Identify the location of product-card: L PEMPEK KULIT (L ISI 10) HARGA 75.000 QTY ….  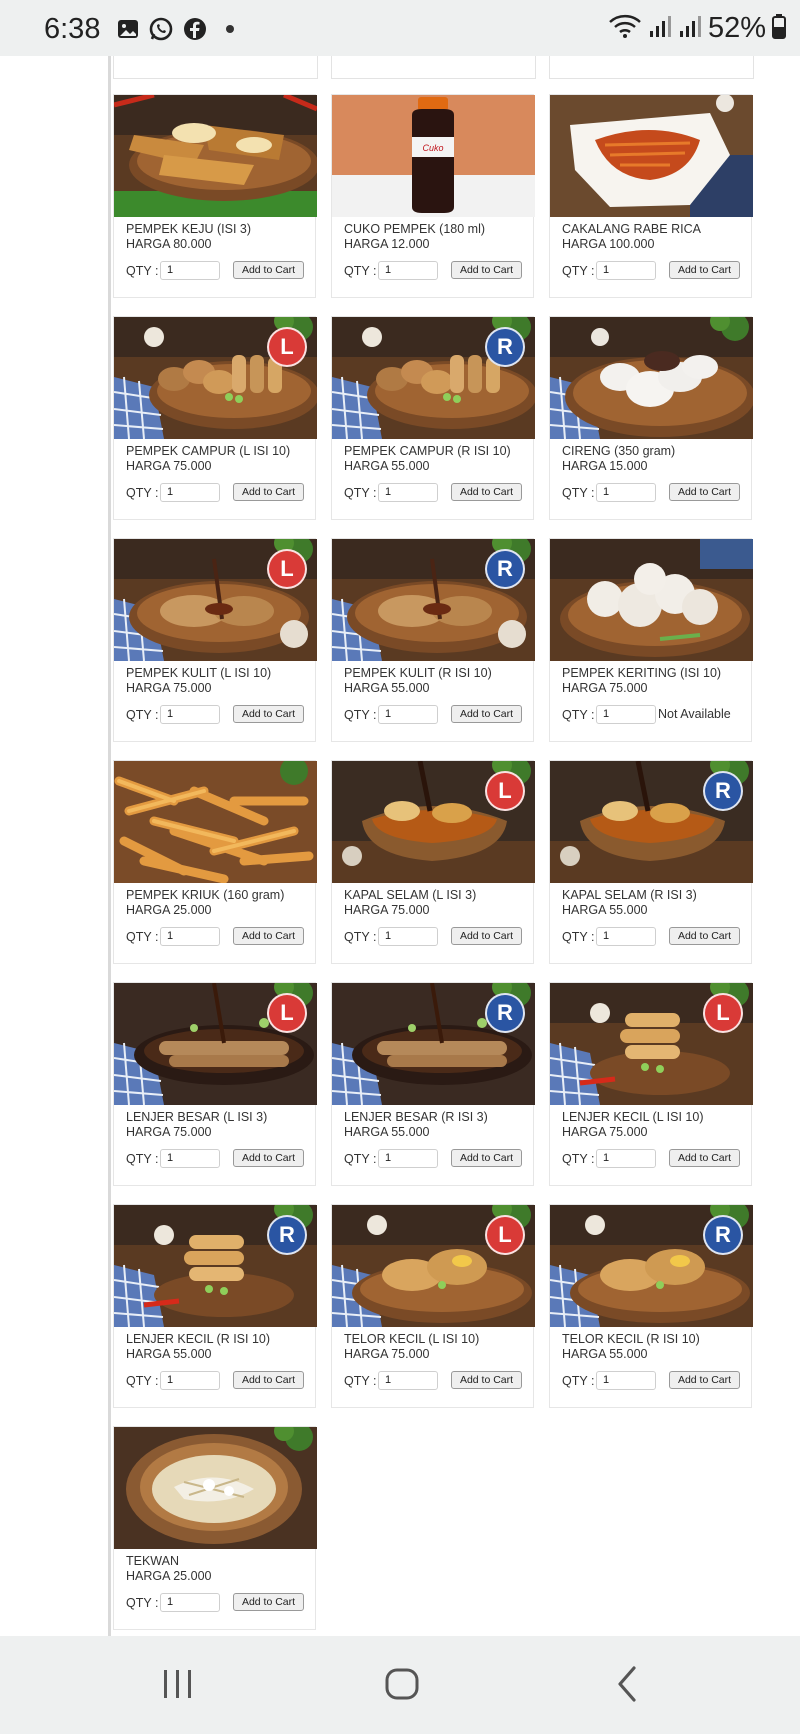
(215, 640).